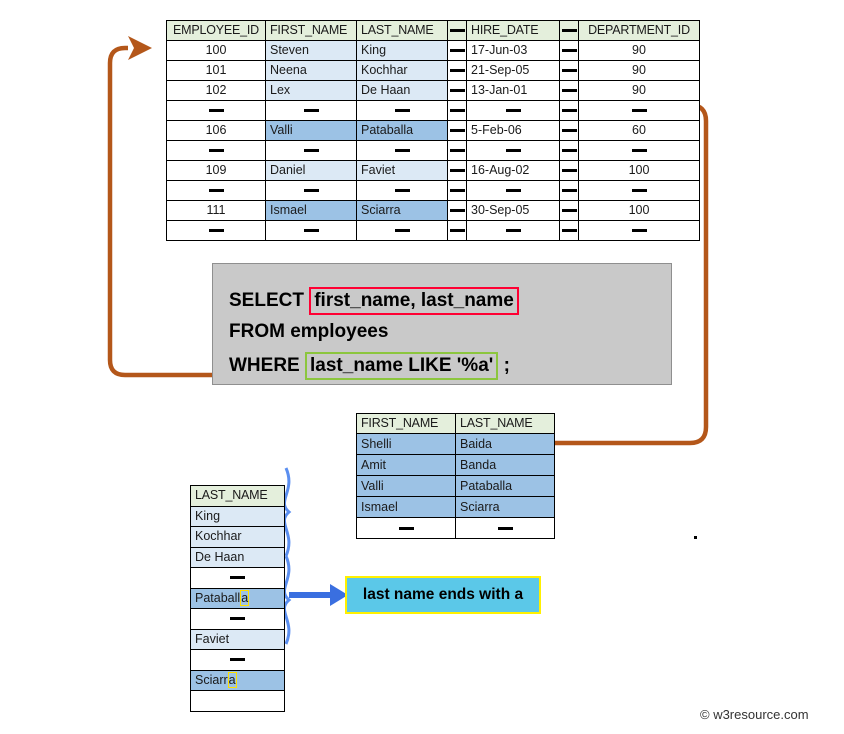  I want to click on table-row: Shelli Baida, so click(455, 444).